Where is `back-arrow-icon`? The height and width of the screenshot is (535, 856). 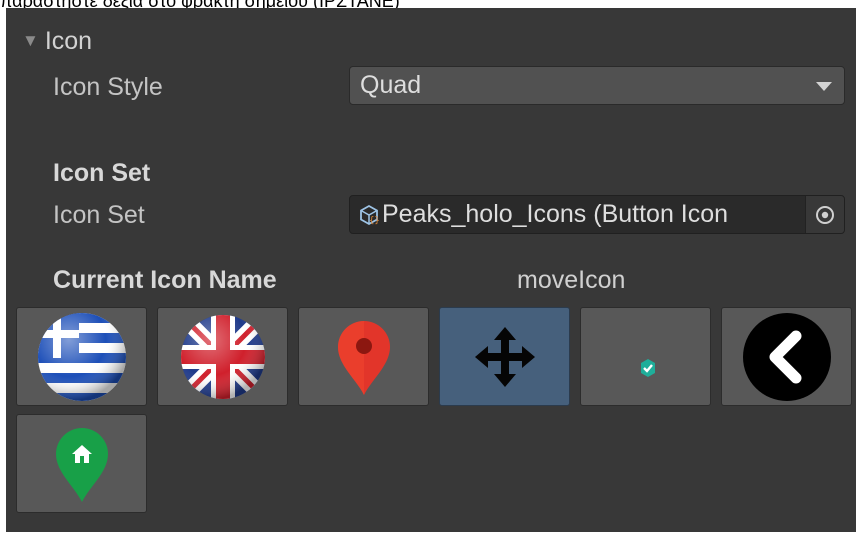 back-arrow-icon is located at coordinates (786, 356).